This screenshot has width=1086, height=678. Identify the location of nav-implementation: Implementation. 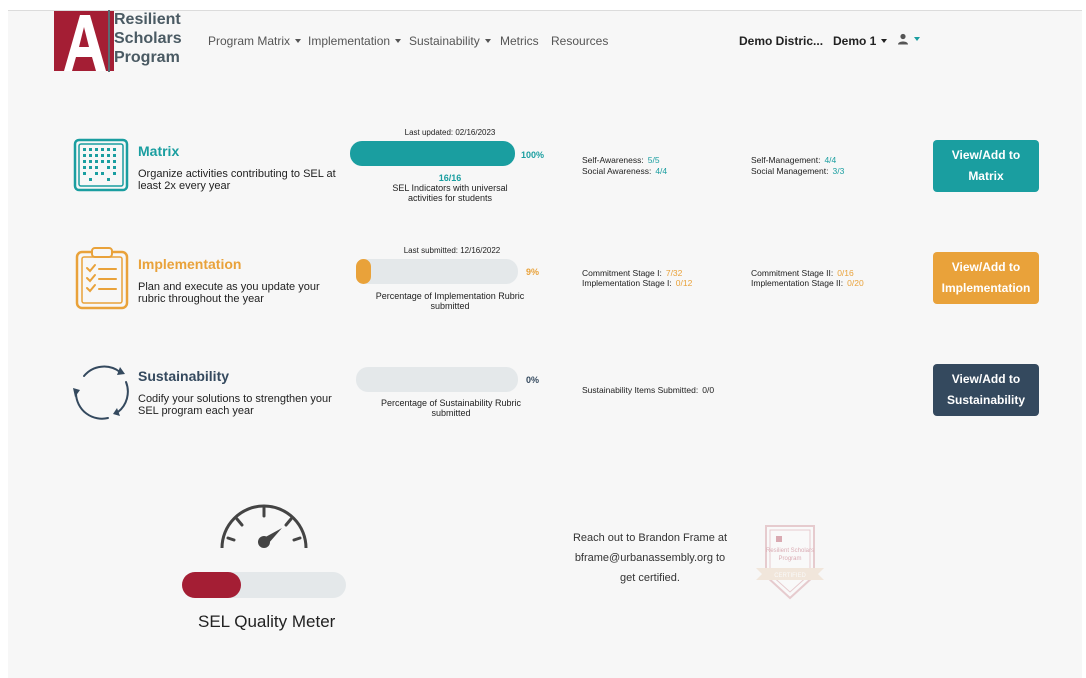
(355, 41).